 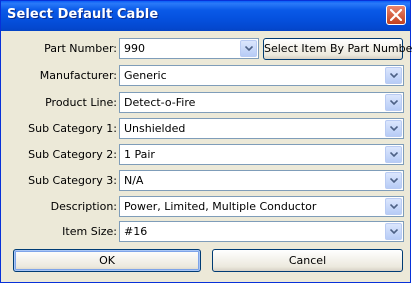 I want to click on sub-category-3-value: N/A, so click(x=134, y=180).